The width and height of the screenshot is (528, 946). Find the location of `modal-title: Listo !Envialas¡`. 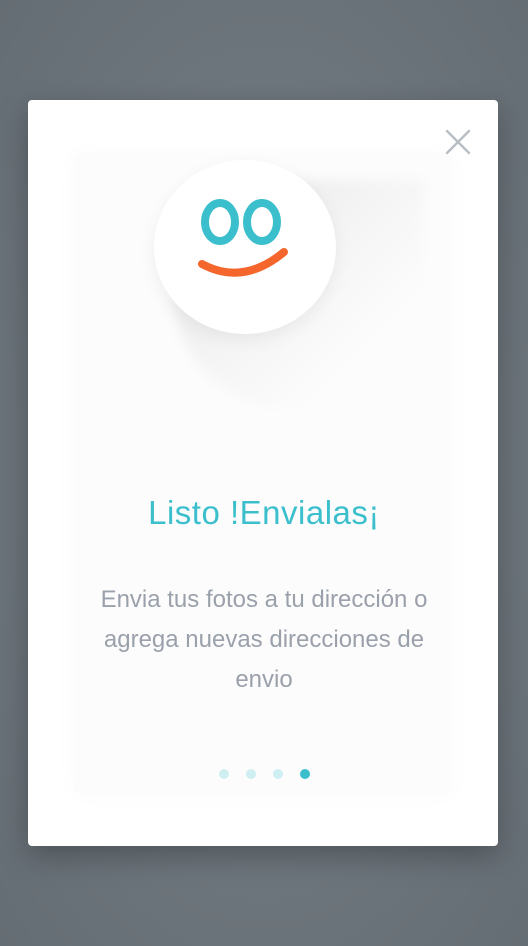

modal-title: Listo !Envialas¡ is located at coordinates (264, 512).